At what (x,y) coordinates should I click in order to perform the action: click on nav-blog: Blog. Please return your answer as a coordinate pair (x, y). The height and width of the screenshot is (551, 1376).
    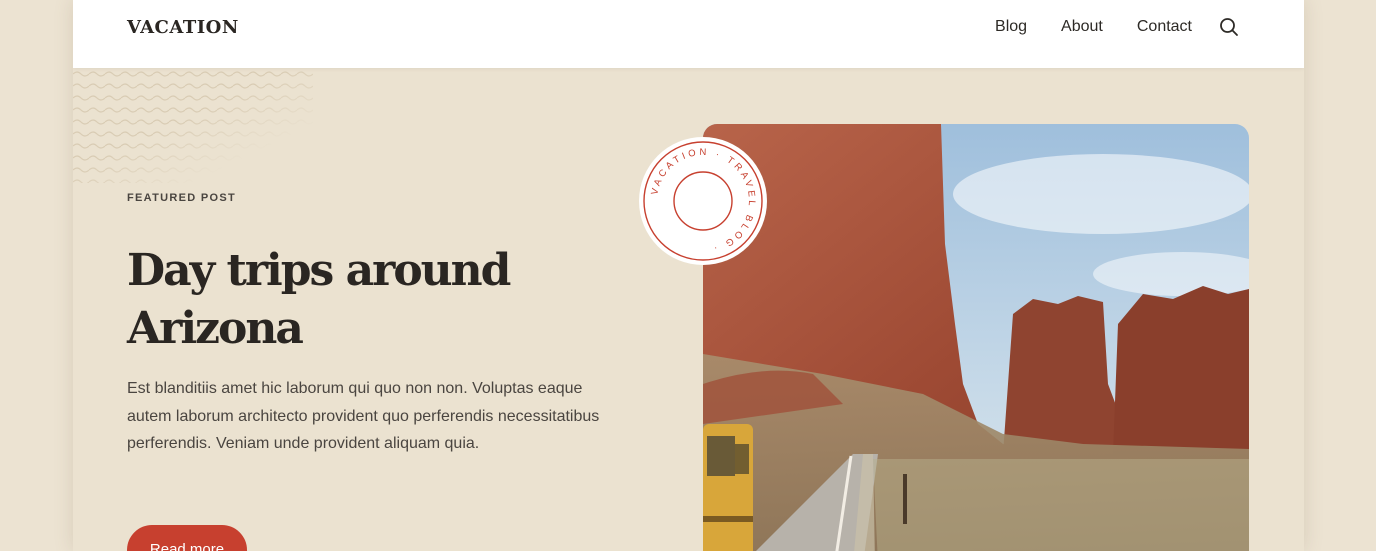
    Looking at the image, I should click on (1011, 27).